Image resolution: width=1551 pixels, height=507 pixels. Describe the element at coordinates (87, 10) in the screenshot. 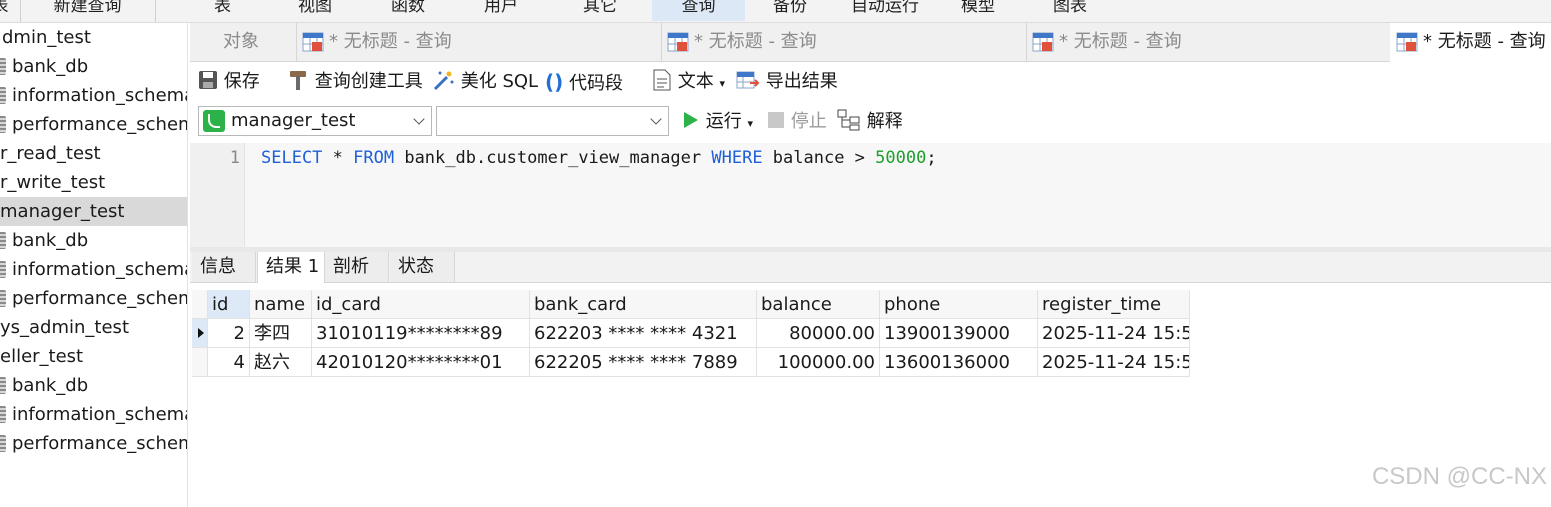

I see `menu-item-new-query: 新建查询` at that location.